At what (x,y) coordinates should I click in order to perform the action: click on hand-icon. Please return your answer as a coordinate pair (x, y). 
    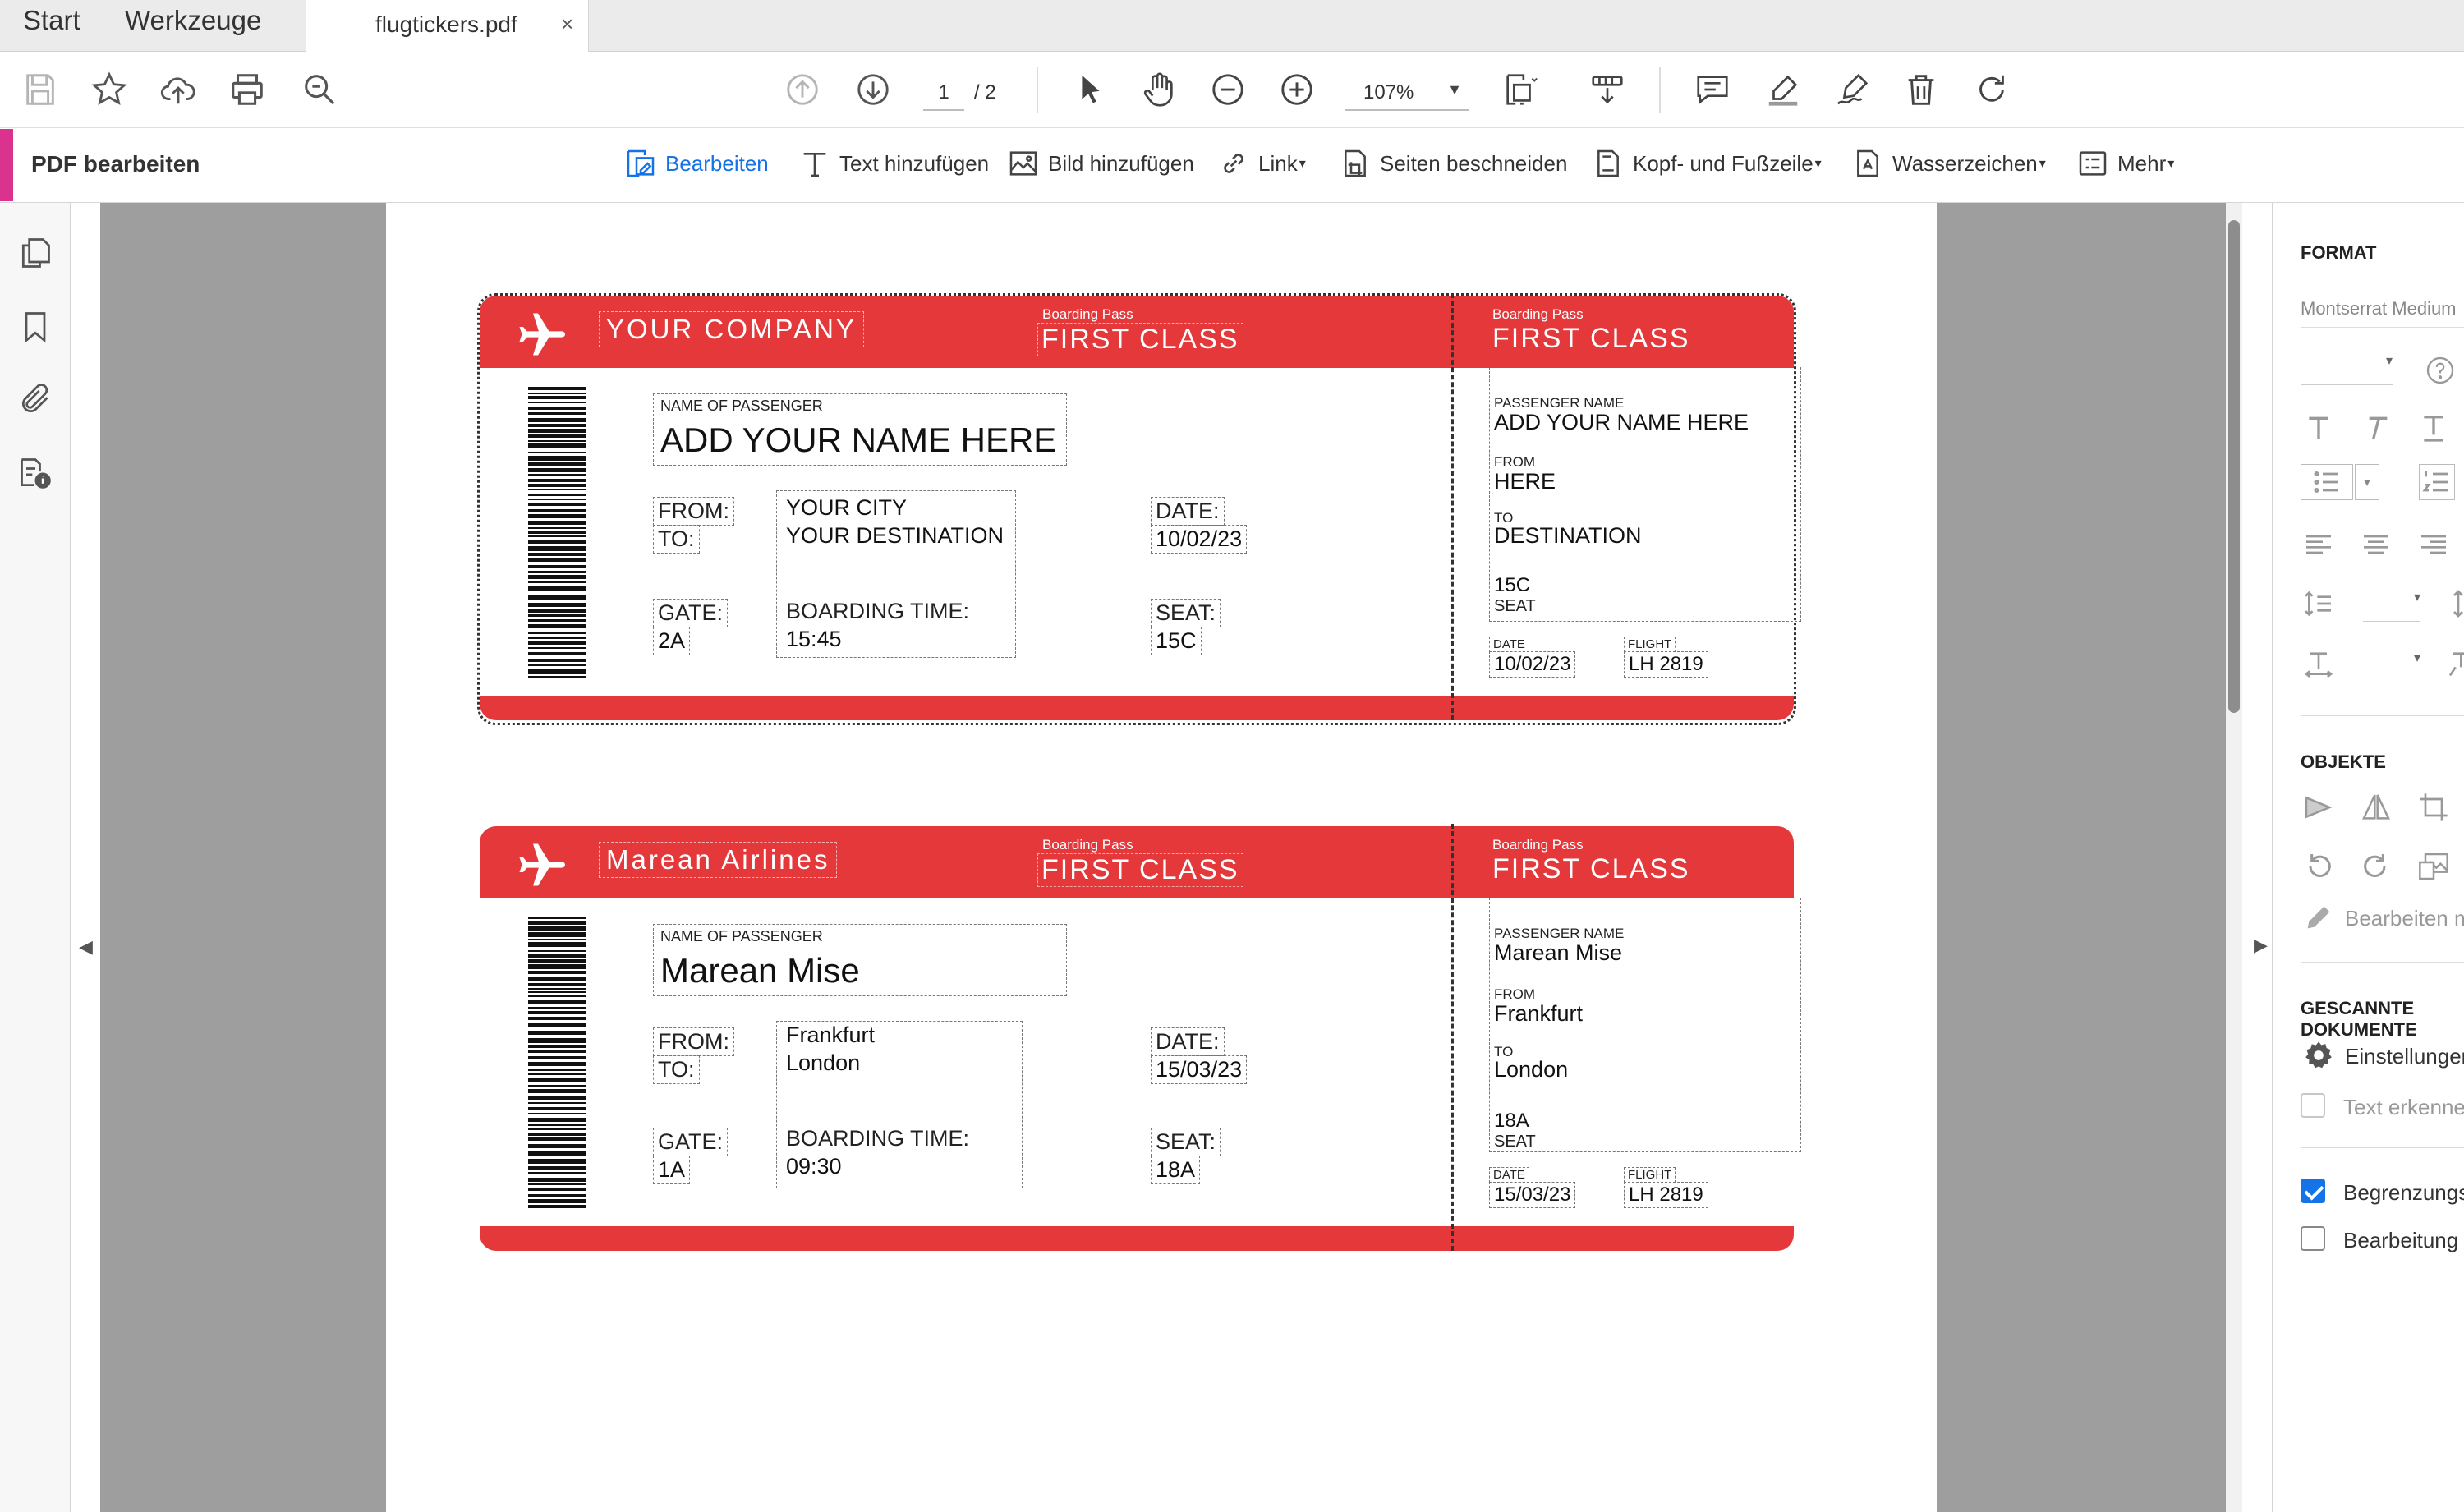
    Looking at the image, I should click on (1158, 89).